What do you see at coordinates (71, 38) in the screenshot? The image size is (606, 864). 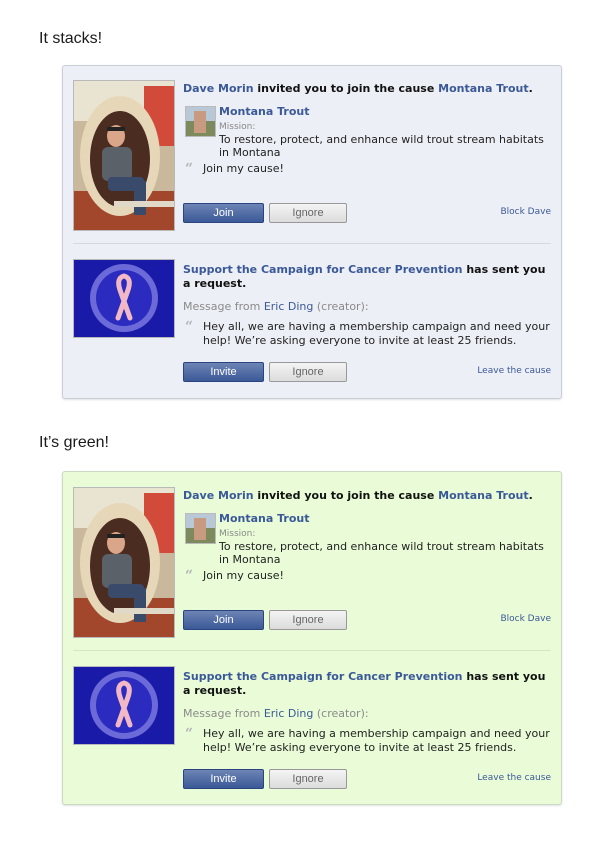 I see `section-title-stacks: It stacks!` at bounding box center [71, 38].